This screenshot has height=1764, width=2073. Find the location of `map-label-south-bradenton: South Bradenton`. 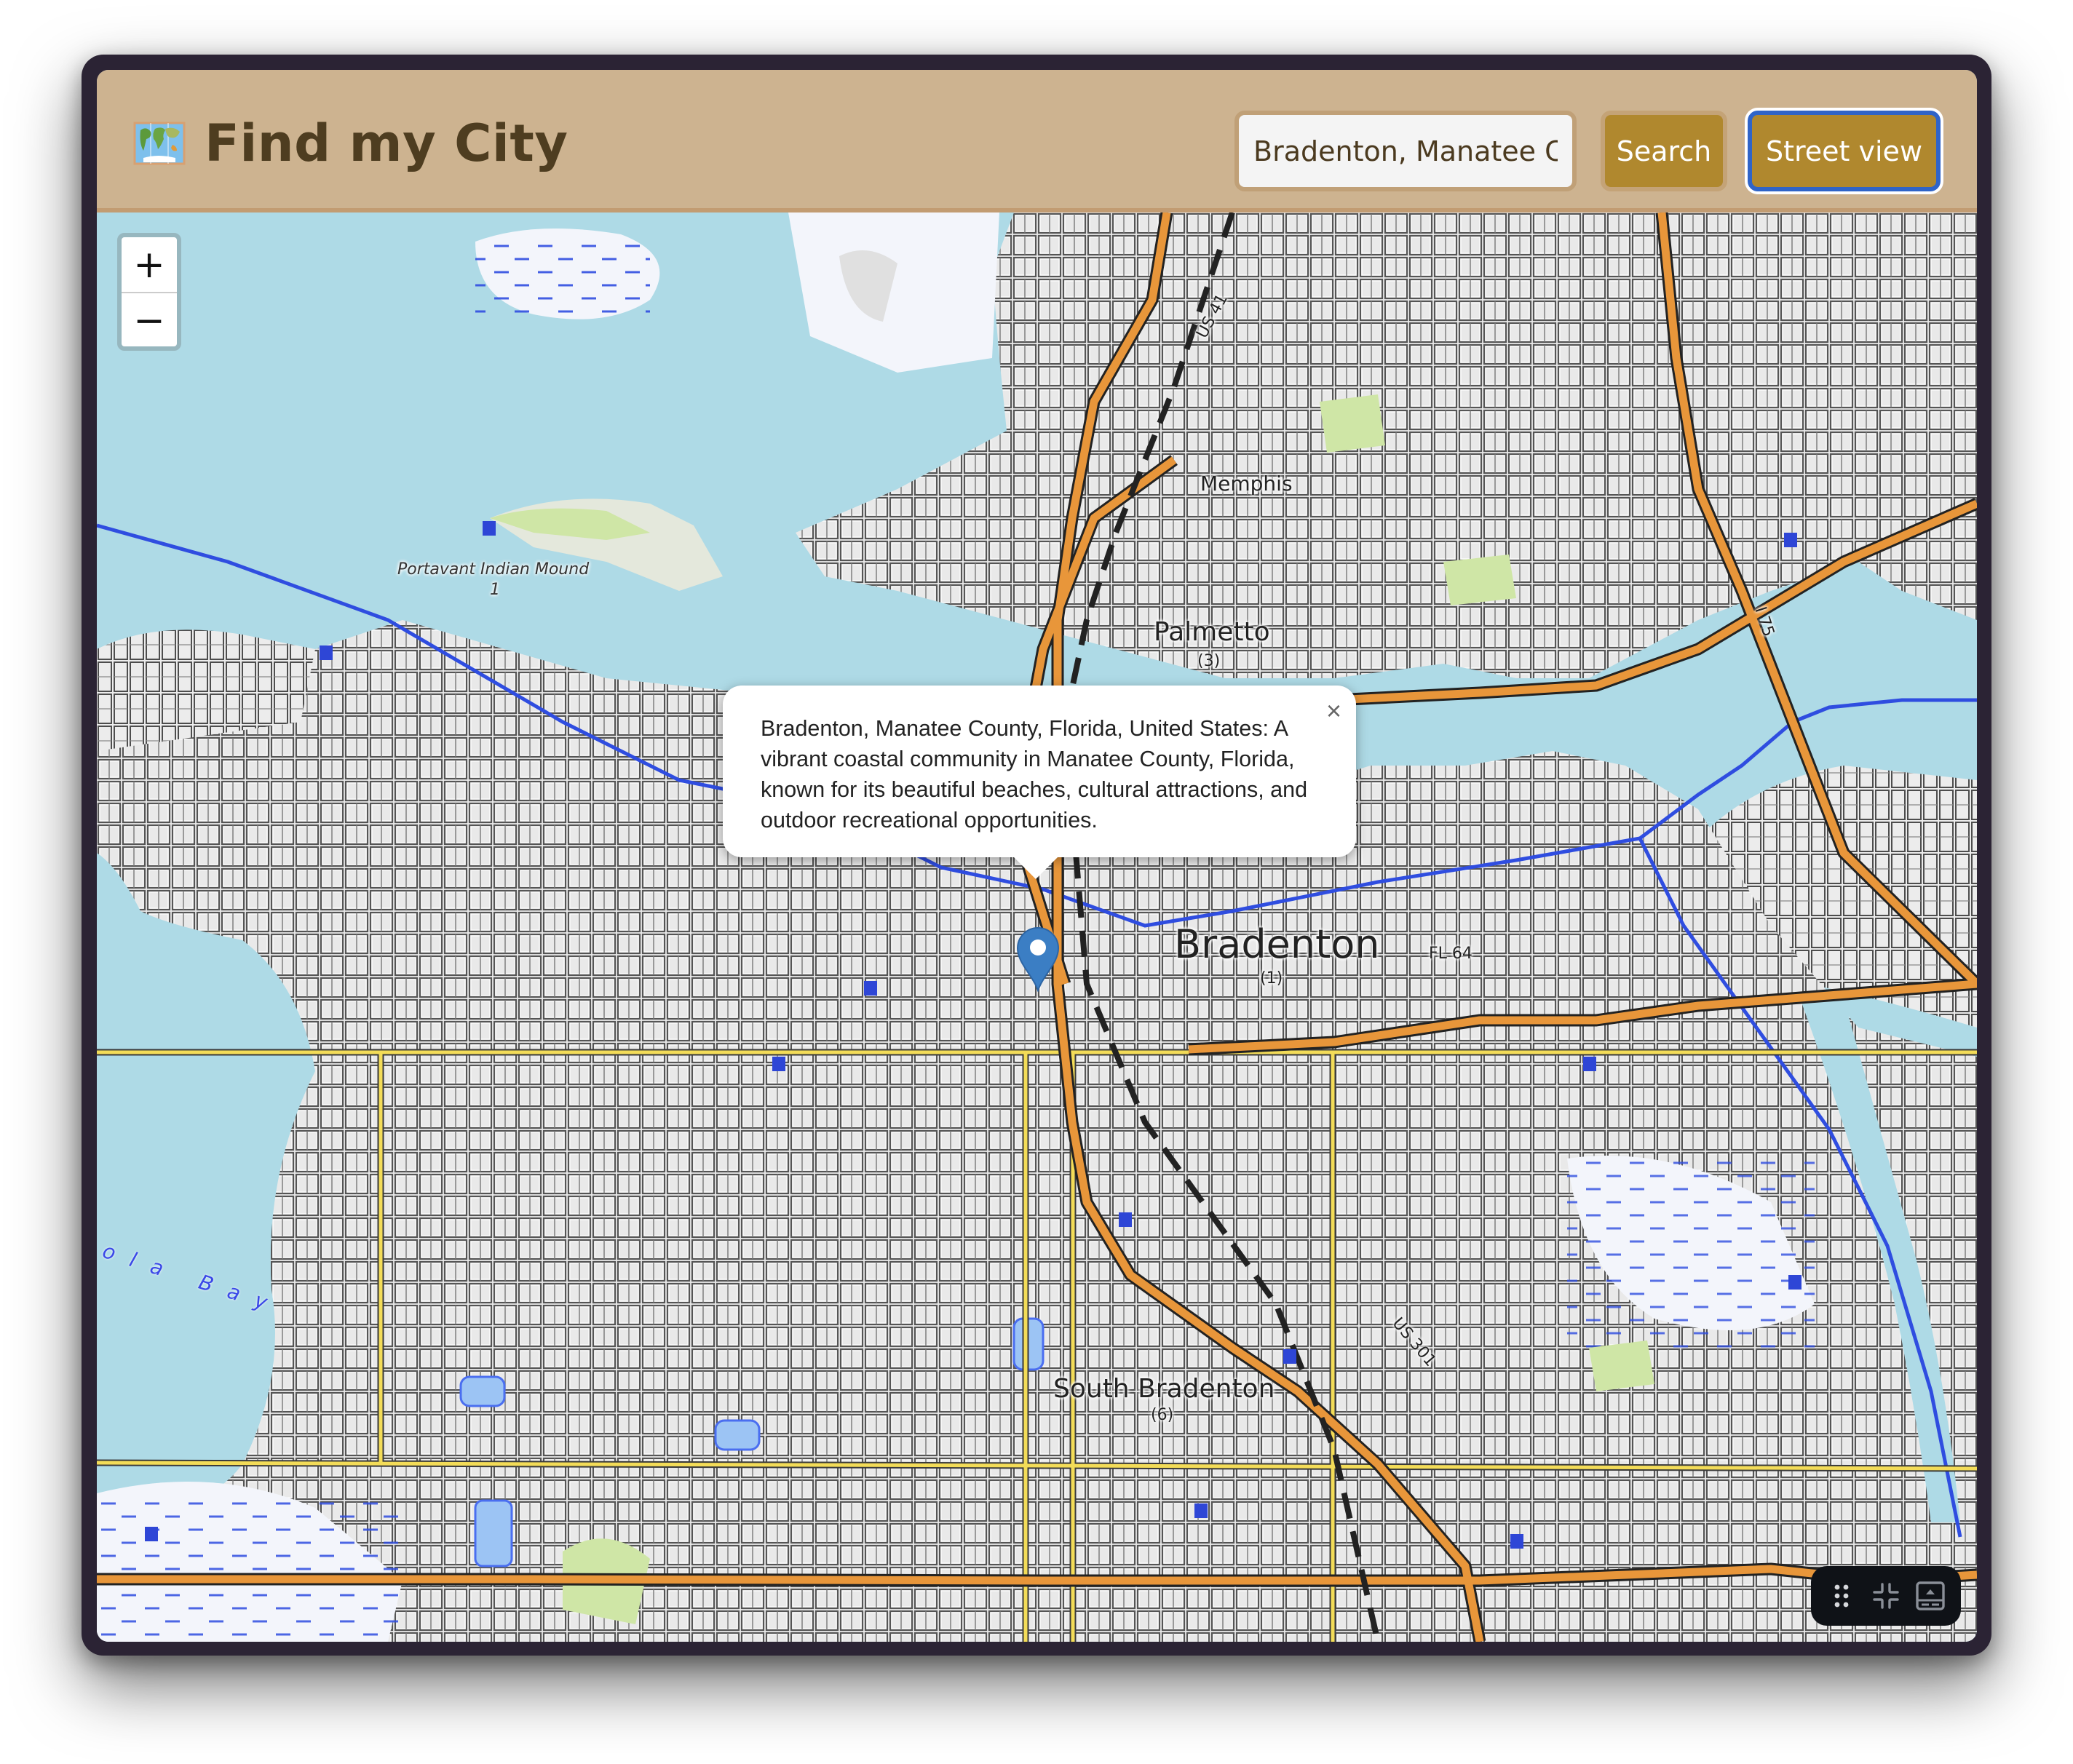

map-label-south-bradenton: South Bradenton is located at coordinates (1164, 1389).